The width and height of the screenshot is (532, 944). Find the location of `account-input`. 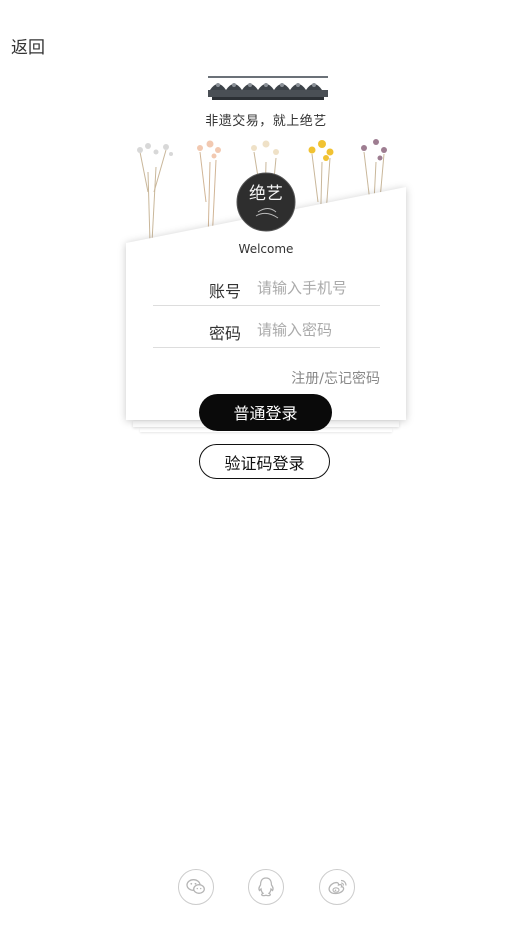

account-input is located at coordinates (319, 288).